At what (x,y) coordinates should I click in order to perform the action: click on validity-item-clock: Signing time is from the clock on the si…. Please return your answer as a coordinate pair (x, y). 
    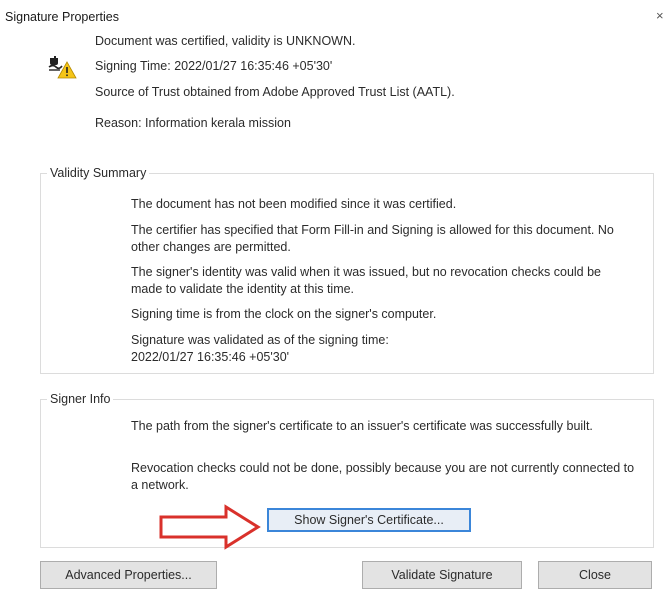
    Looking at the image, I should click on (284, 314).